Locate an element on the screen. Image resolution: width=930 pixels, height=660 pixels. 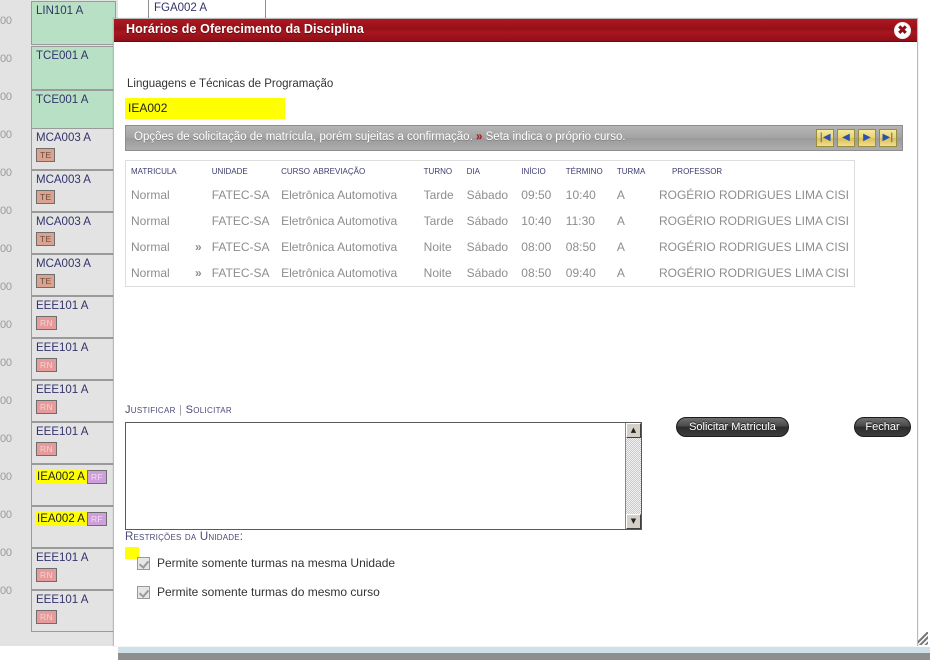
restrictions-title: Restrições da Unidade: is located at coordinates (184, 537).